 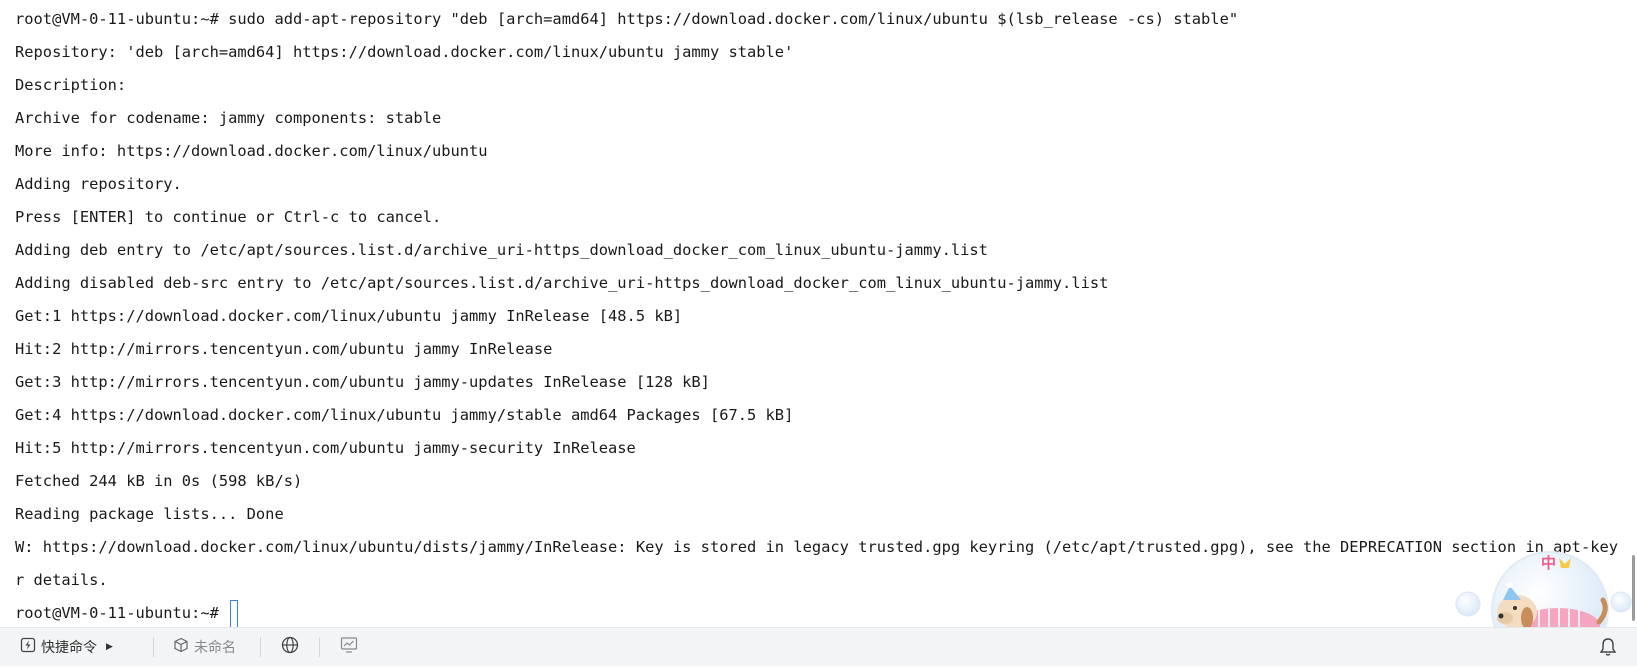 I want to click on globe-icon, so click(x=290, y=647).